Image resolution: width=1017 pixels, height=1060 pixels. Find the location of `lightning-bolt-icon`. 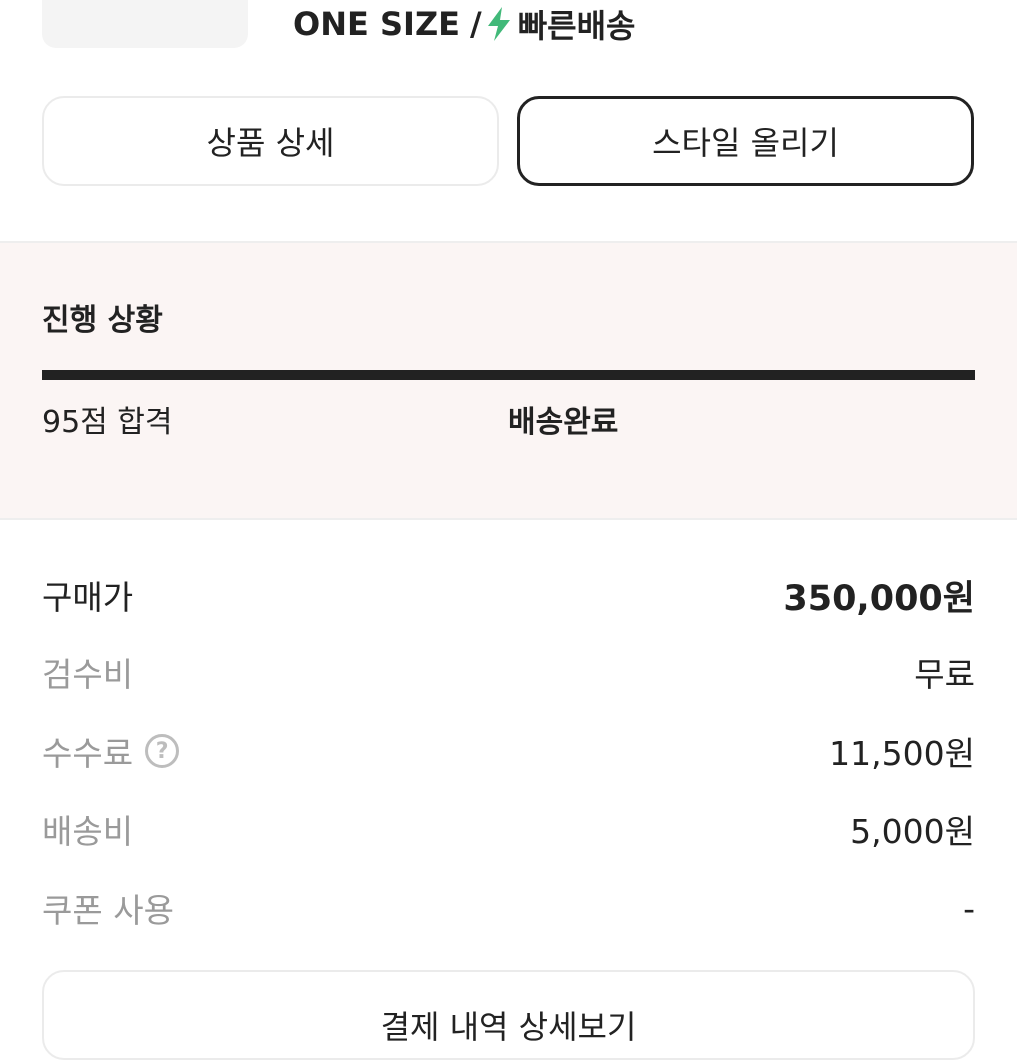

lightning-bolt-icon is located at coordinates (498, 24).